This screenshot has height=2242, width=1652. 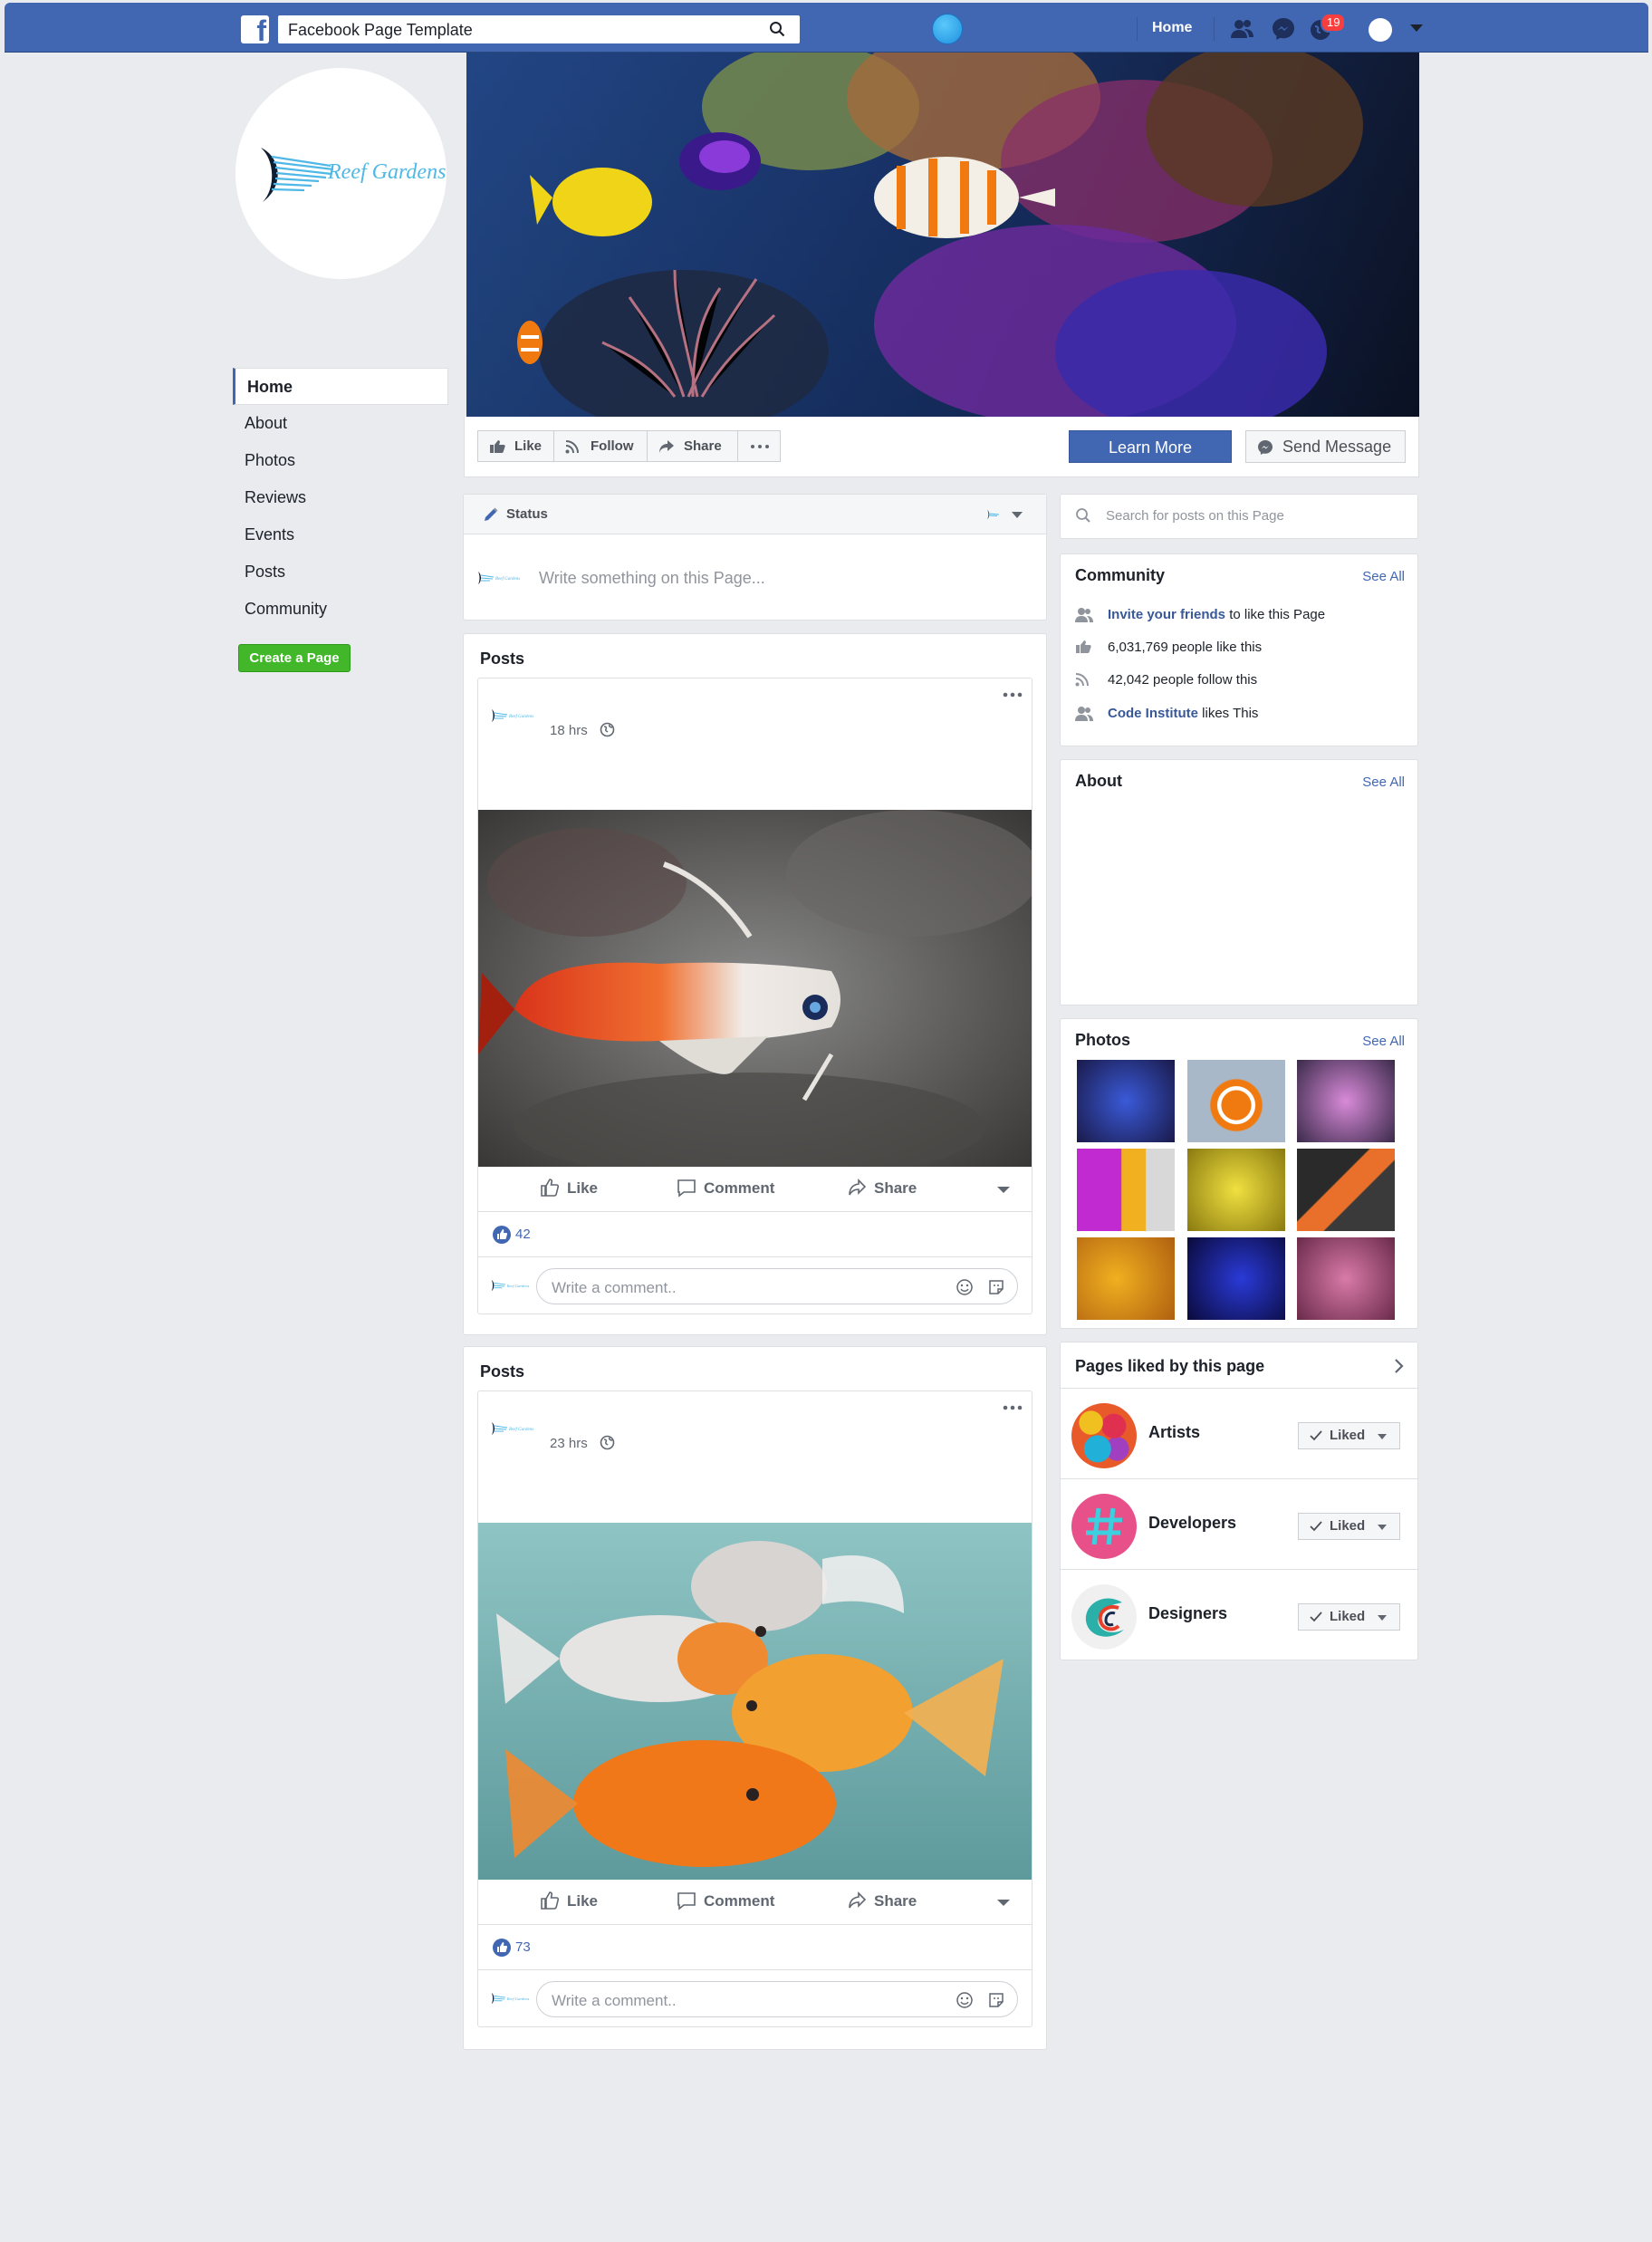 I want to click on designers-avatar, so click(x=1104, y=1617).